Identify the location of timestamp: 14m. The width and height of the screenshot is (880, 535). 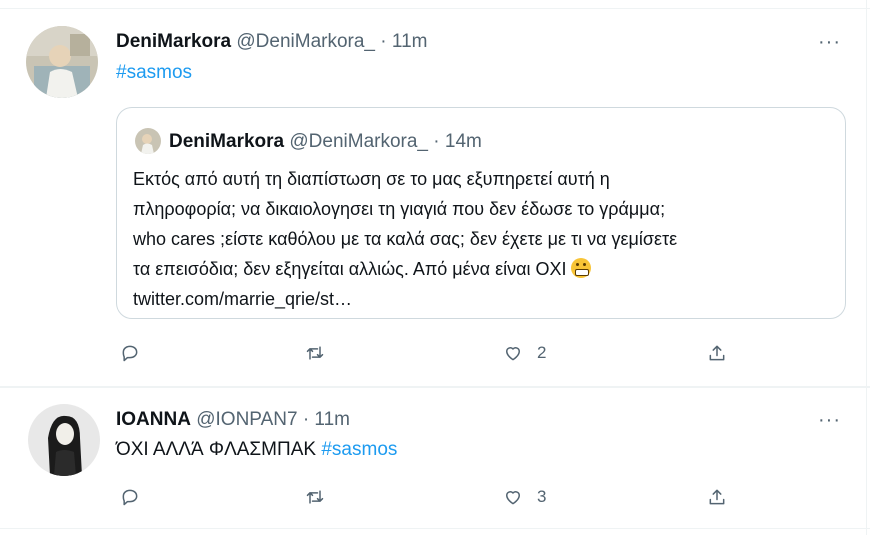
(463, 141).